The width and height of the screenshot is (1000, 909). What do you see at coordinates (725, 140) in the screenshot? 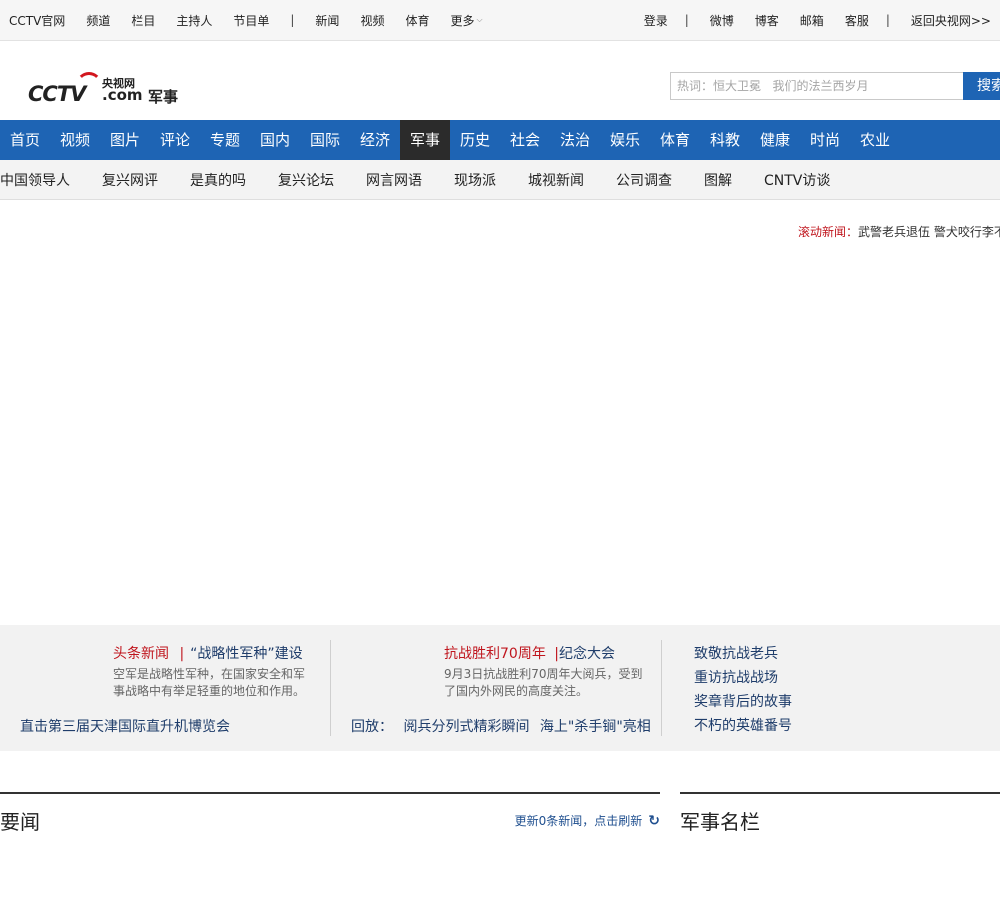
I see `nav-science: 科教` at bounding box center [725, 140].